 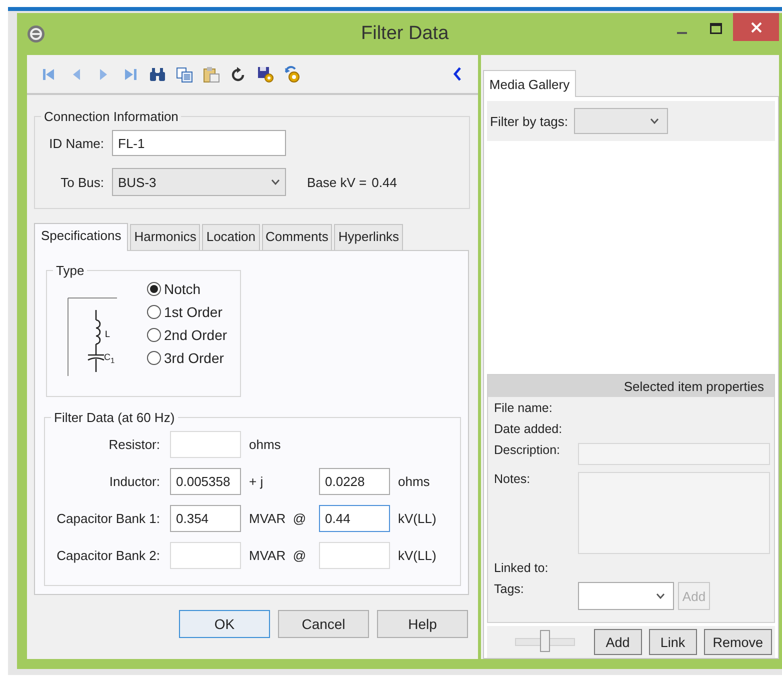 What do you see at coordinates (187, 289) in the screenshot?
I see `radio-button: Notch` at bounding box center [187, 289].